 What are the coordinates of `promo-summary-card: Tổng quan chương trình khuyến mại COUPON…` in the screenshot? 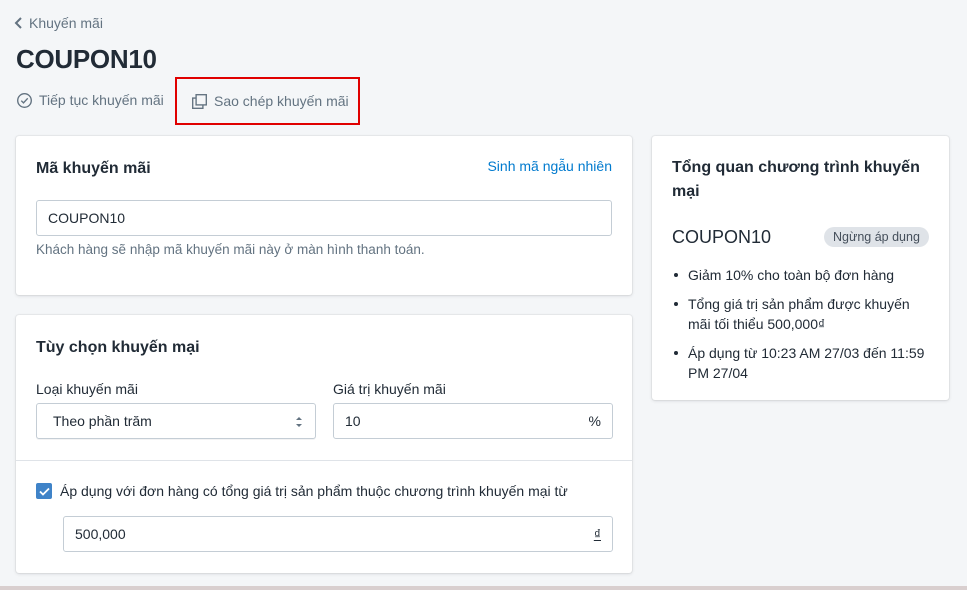 It's located at (800, 268).